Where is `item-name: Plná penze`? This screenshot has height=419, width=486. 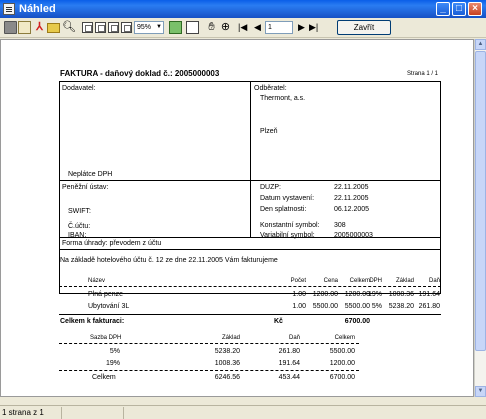
item-name: Plná penze is located at coordinates (106, 294).